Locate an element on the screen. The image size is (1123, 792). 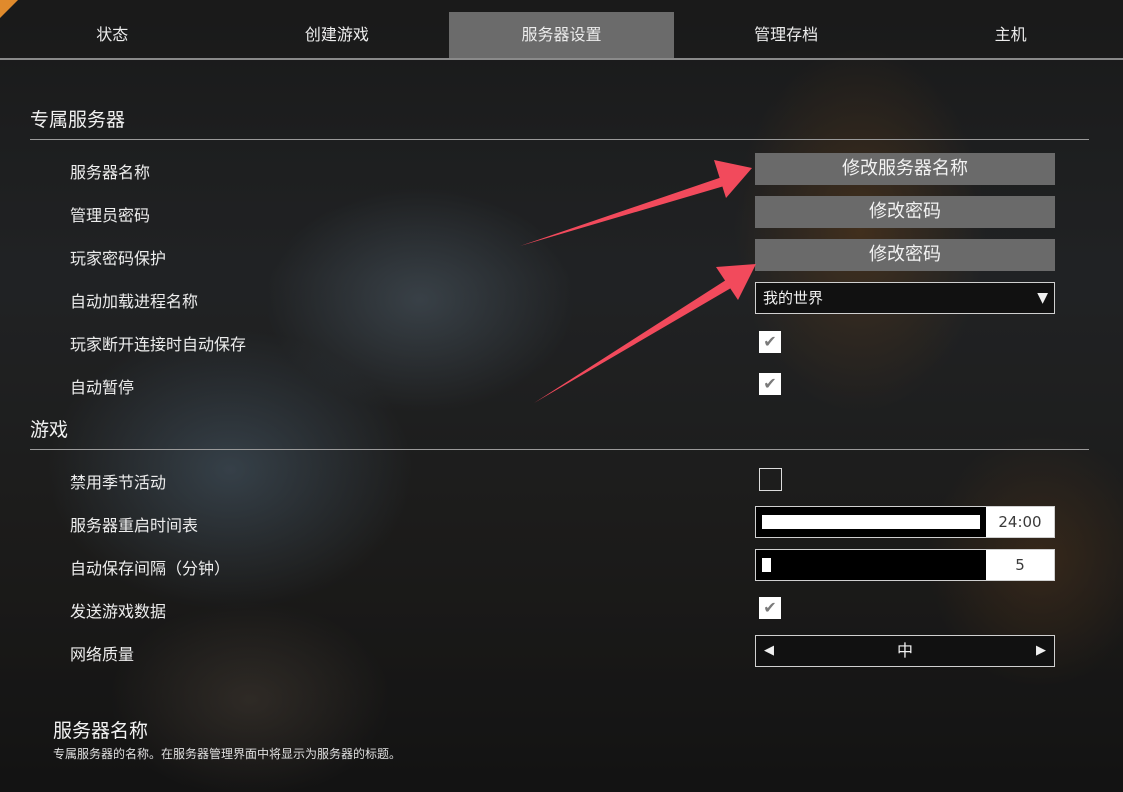
autosave-interval-slider: 5 is located at coordinates (905, 565).